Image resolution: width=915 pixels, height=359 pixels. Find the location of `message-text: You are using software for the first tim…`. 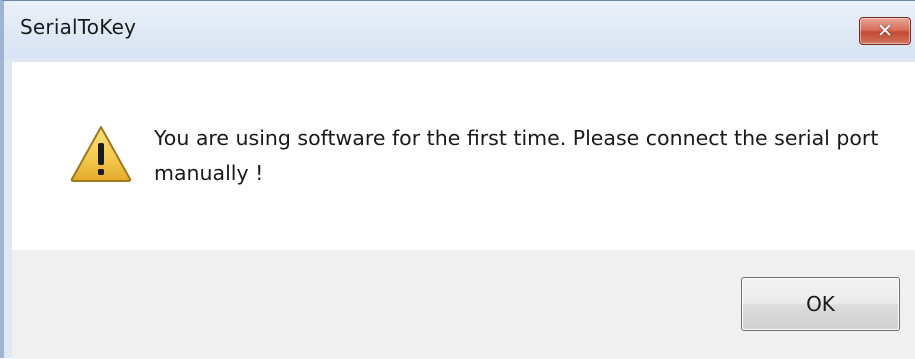

message-text: You are using software for the first tim… is located at coordinates (516, 155).